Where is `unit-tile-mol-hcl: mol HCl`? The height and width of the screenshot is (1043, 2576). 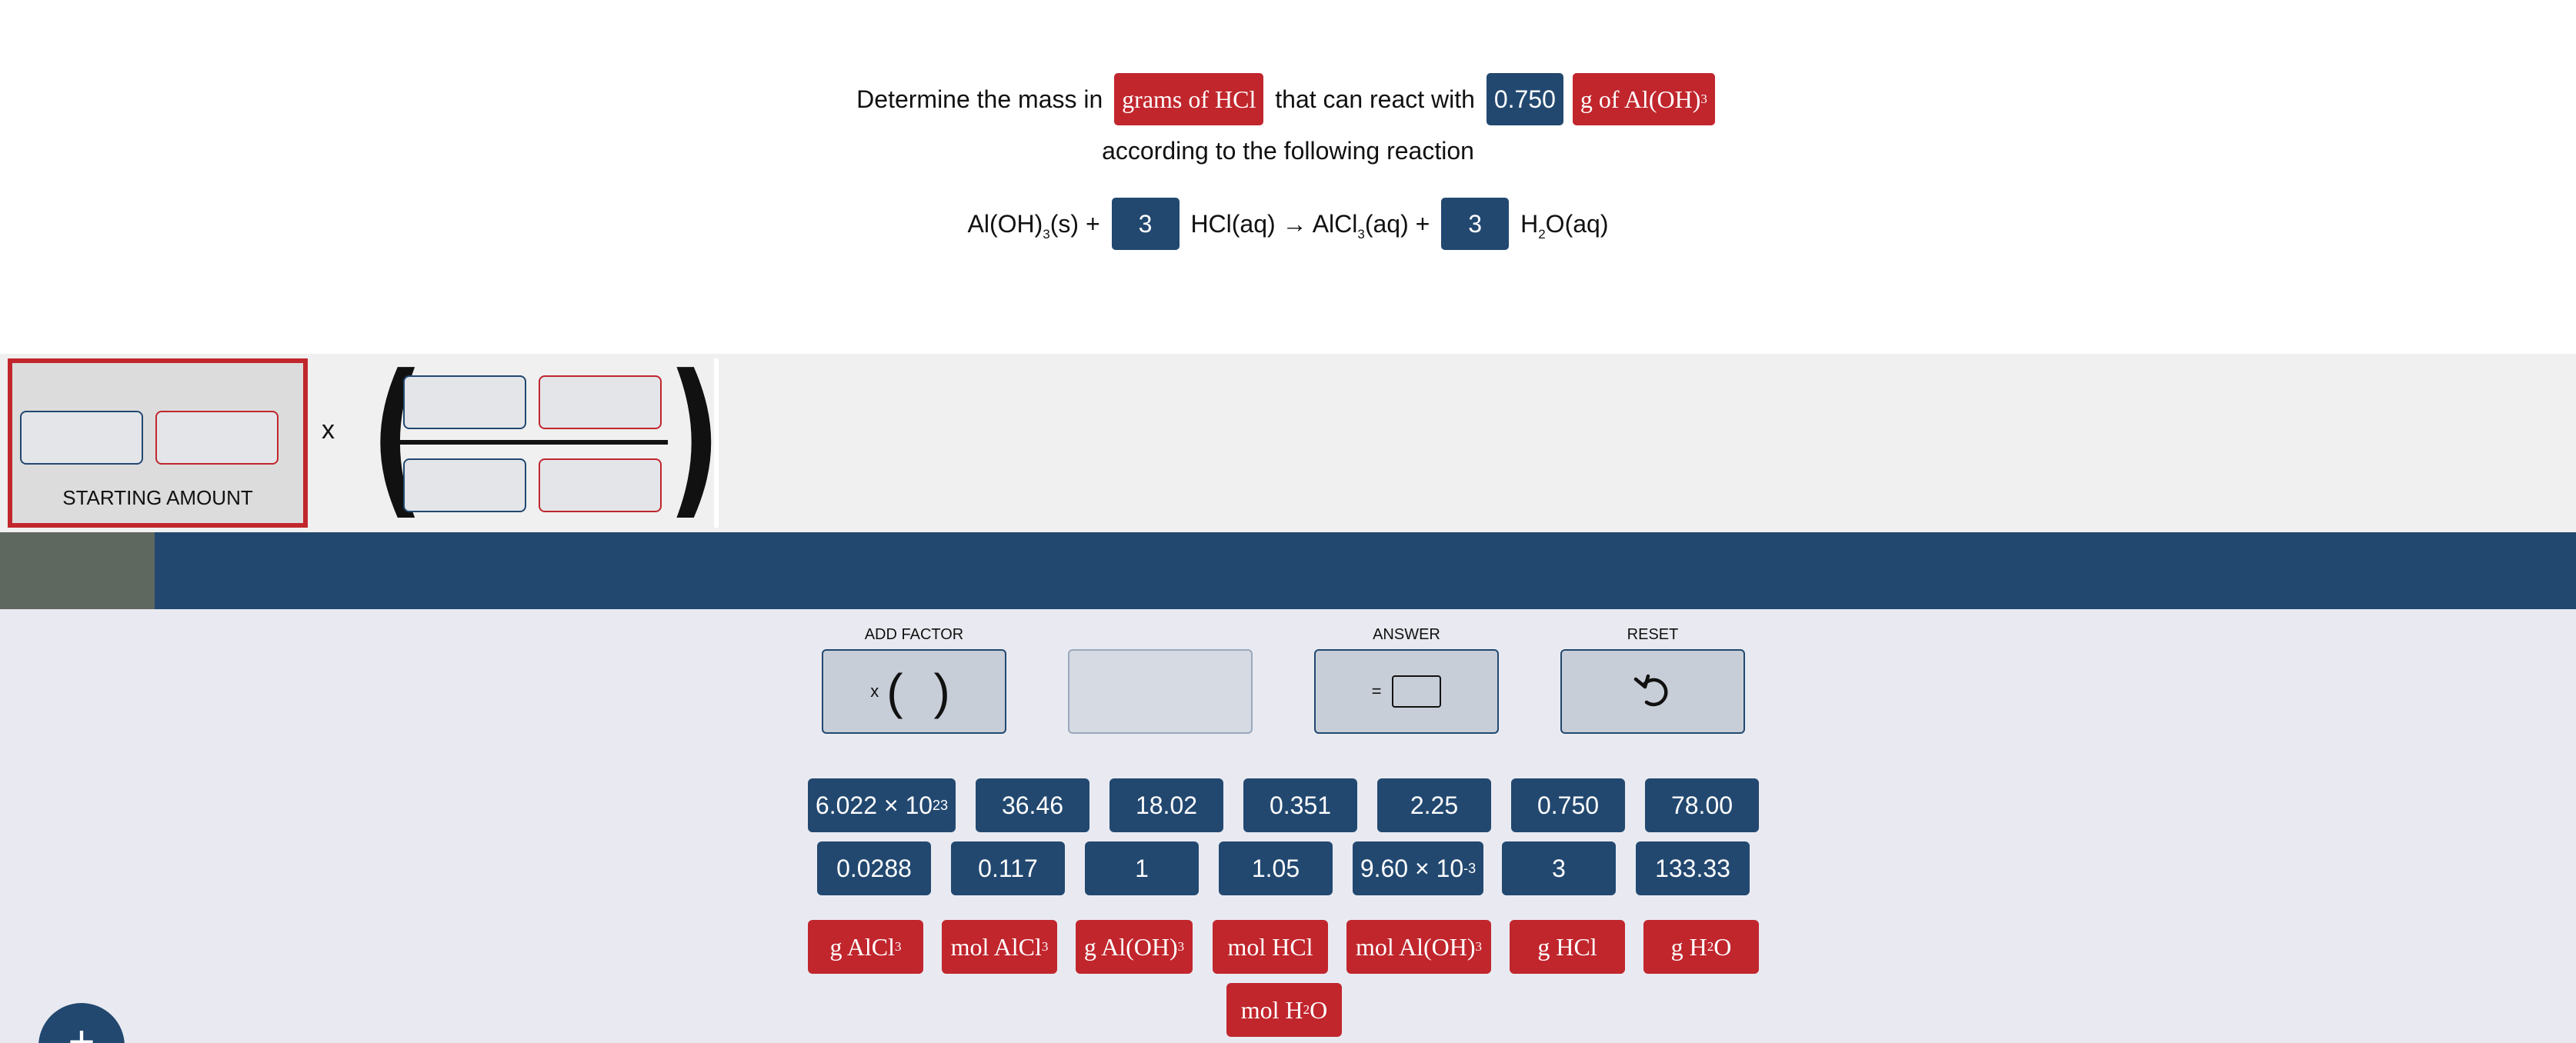
unit-tile-mol-hcl: mol HCl is located at coordinates (1270, 947).